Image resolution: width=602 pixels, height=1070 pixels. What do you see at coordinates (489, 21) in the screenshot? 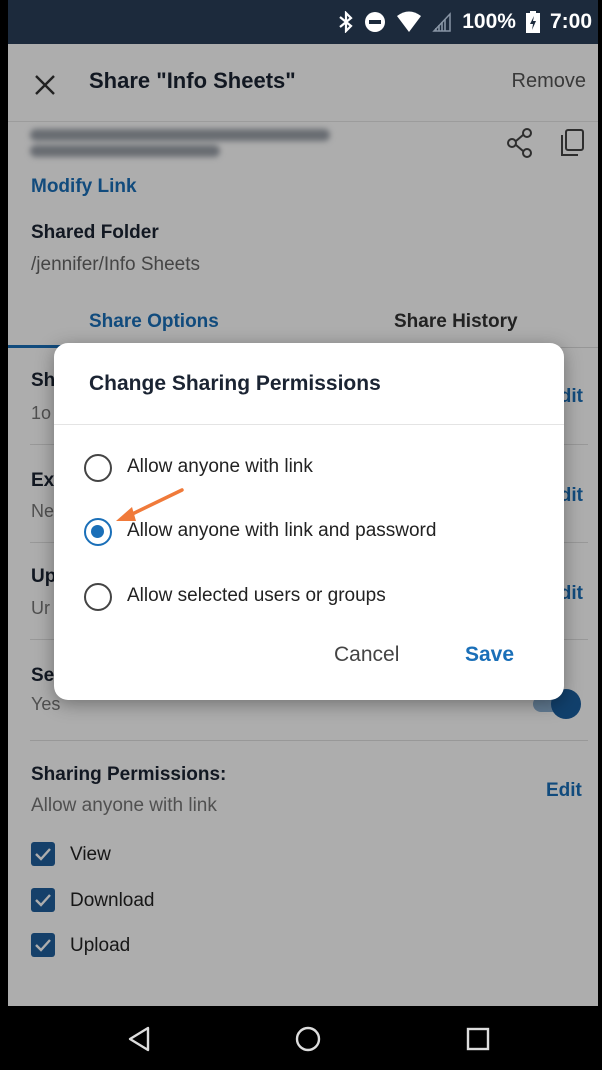
I see `battery-percent: 100%` at bounding box center [489, 21].